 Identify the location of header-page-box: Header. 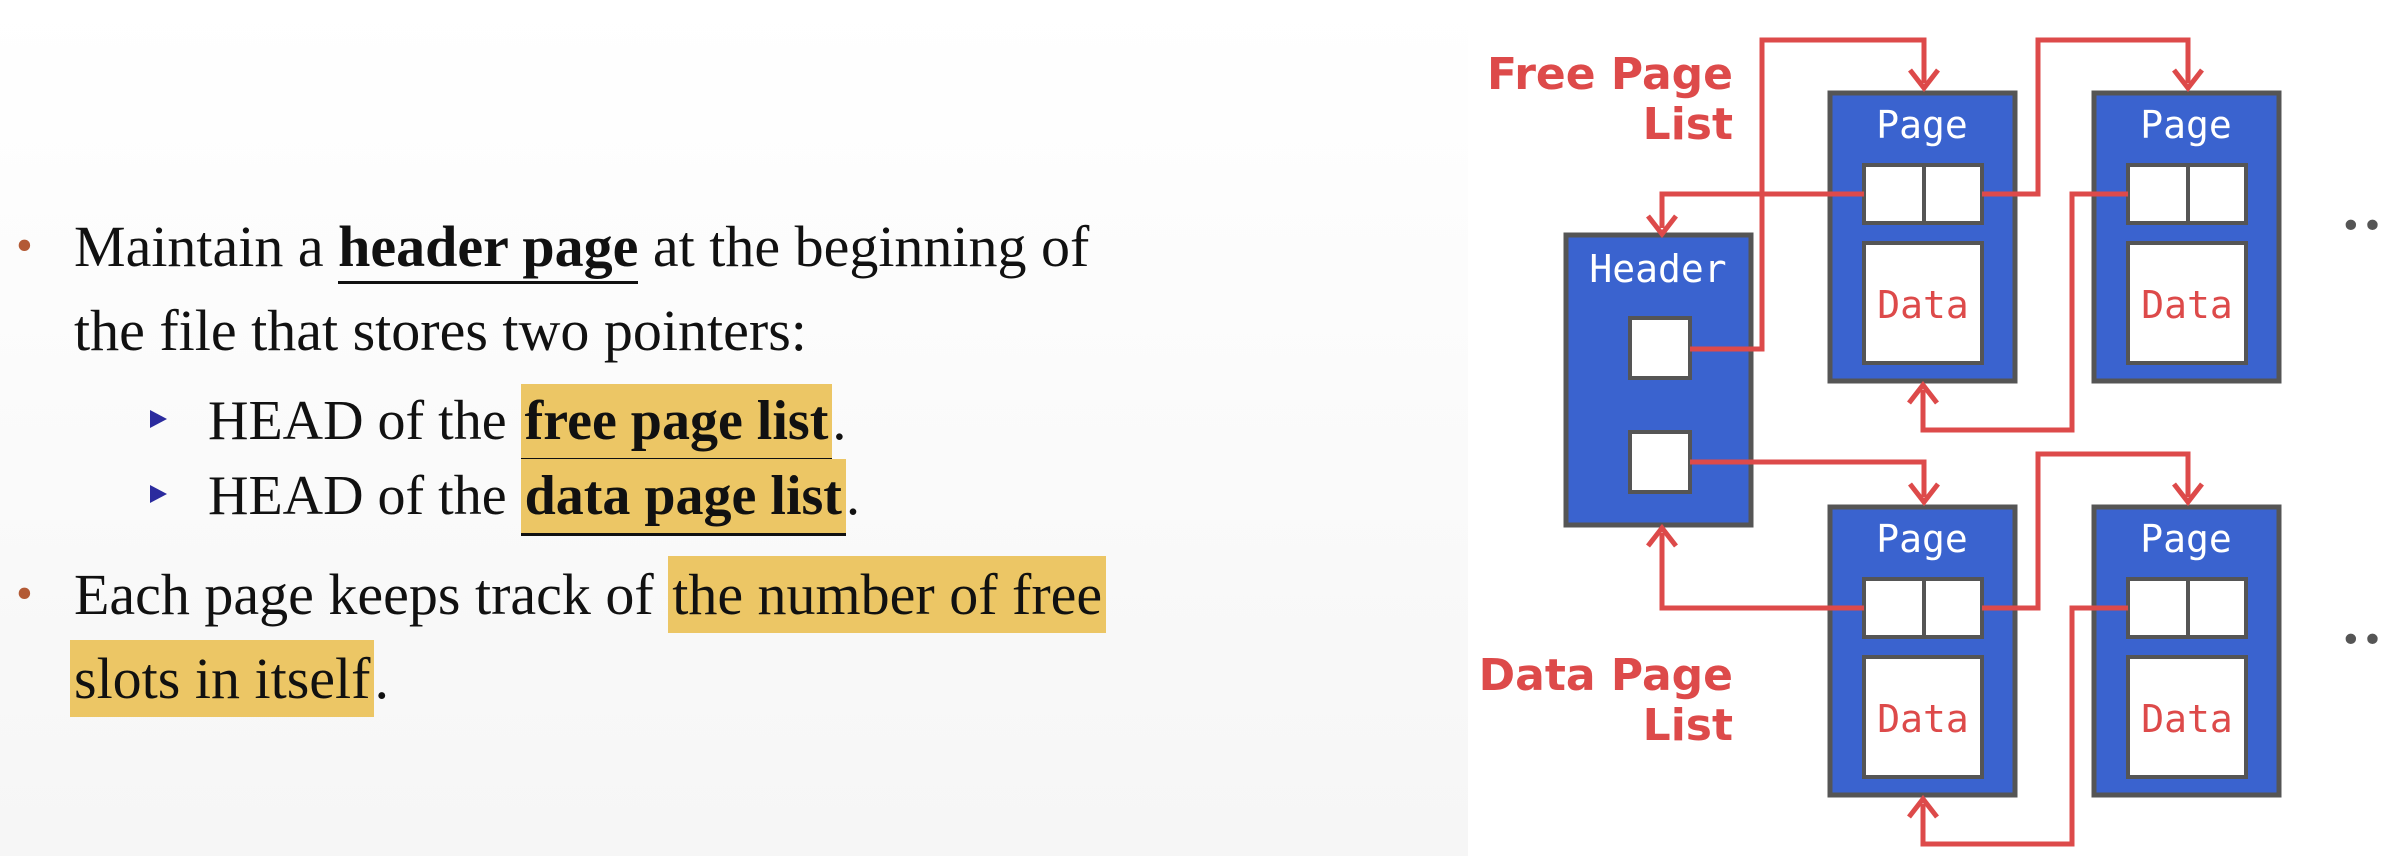
(1658, 380).